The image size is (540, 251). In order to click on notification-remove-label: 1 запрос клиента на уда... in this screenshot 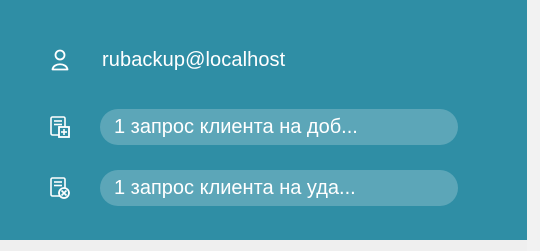, I will do `click(279, 188)`.